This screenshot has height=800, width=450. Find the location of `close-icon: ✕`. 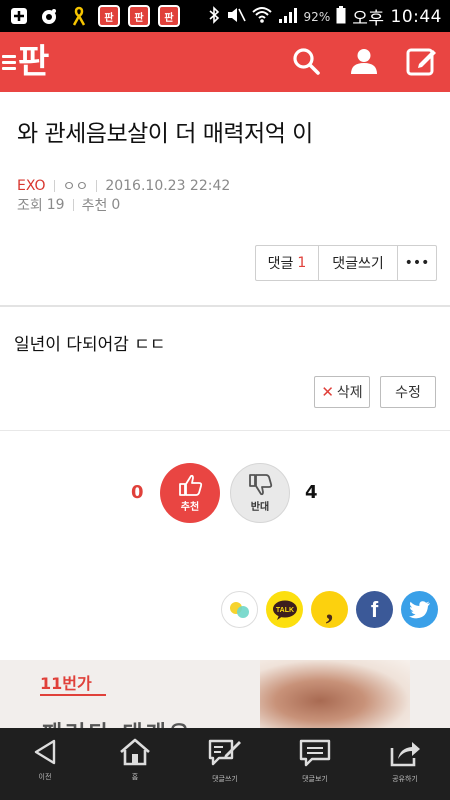

close-icon: ✕ is located at coordinates (327, 392).